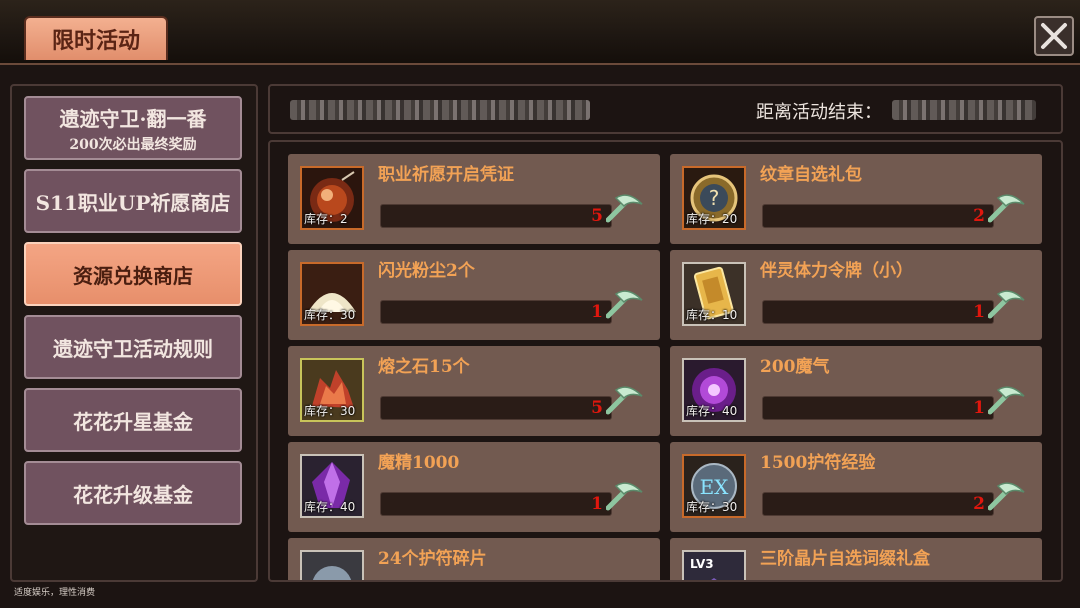  I want to click on magic-orb-icon: 库存：40, so click(714, 390).